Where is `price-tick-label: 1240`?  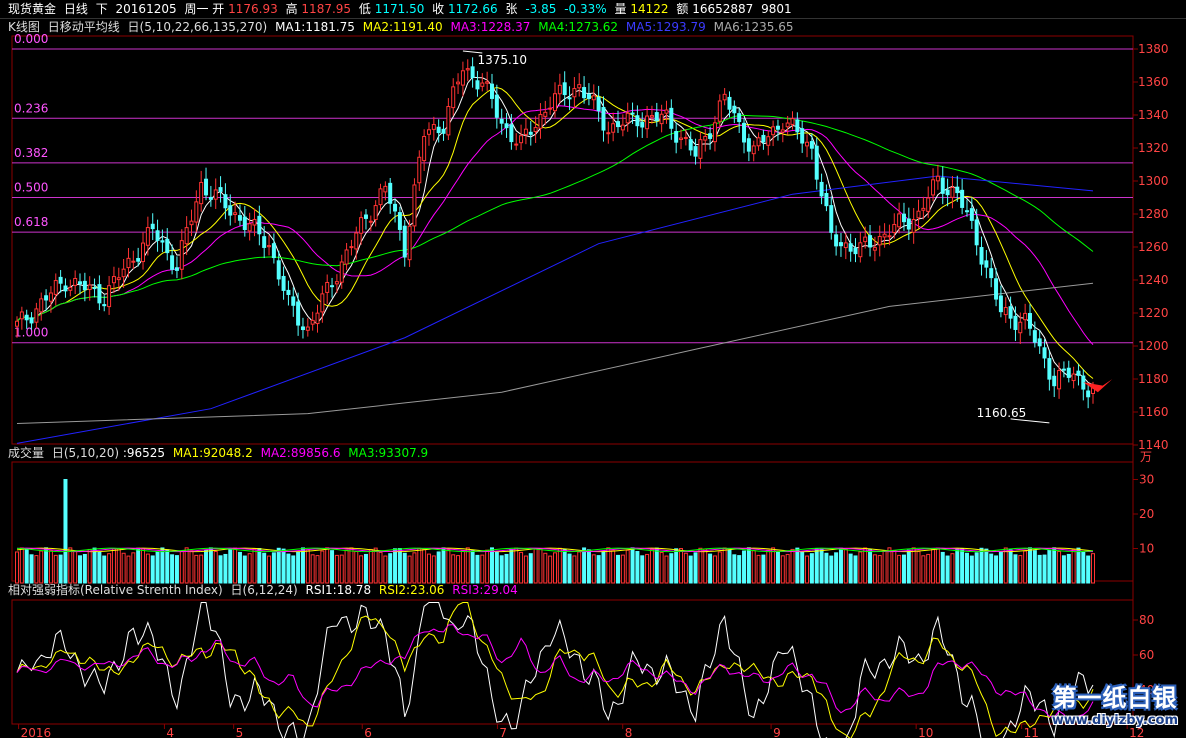 price-tick-label: 1240 is located at coordinates (1153, 280).